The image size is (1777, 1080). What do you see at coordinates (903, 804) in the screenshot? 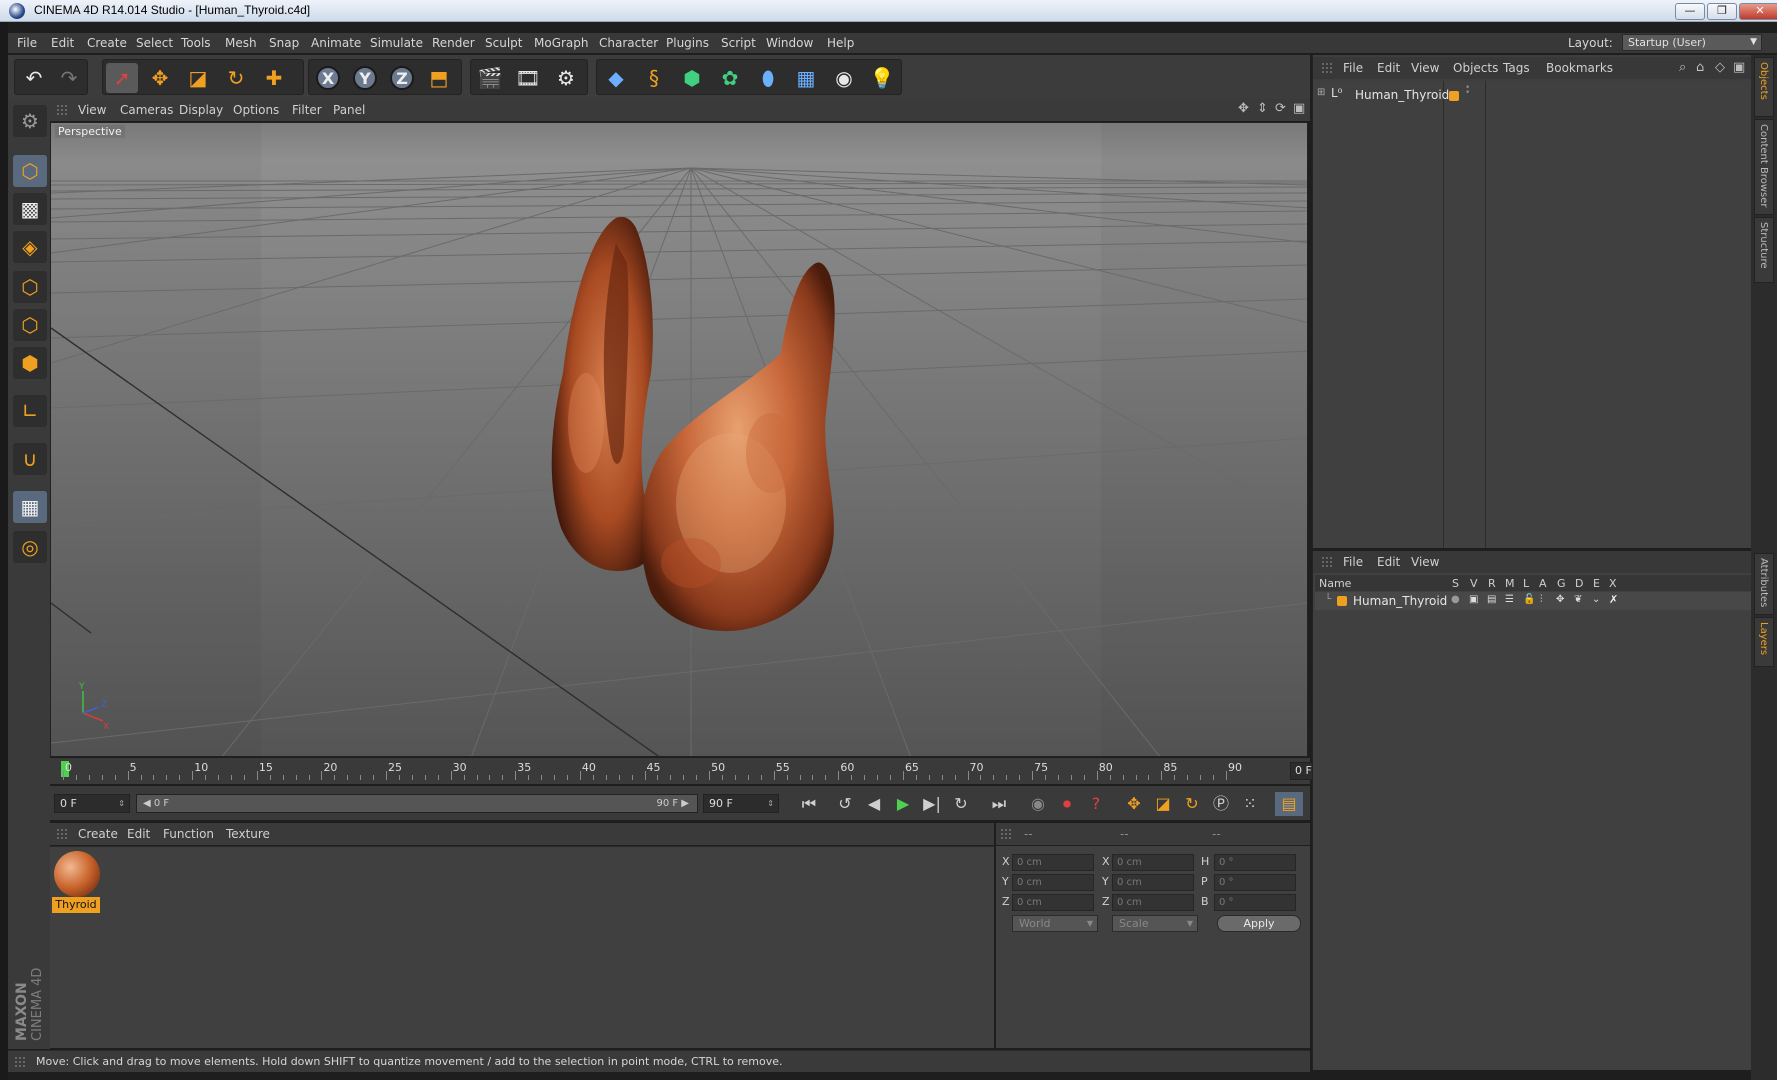
I see `play-forward-icon: ▶` at bounding box center [903, 804].